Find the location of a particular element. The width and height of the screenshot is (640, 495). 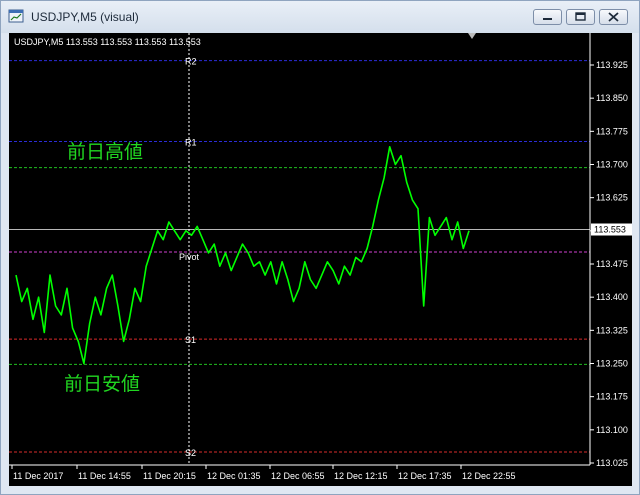

shift-marker-icon is located at coordinates (472, 36).